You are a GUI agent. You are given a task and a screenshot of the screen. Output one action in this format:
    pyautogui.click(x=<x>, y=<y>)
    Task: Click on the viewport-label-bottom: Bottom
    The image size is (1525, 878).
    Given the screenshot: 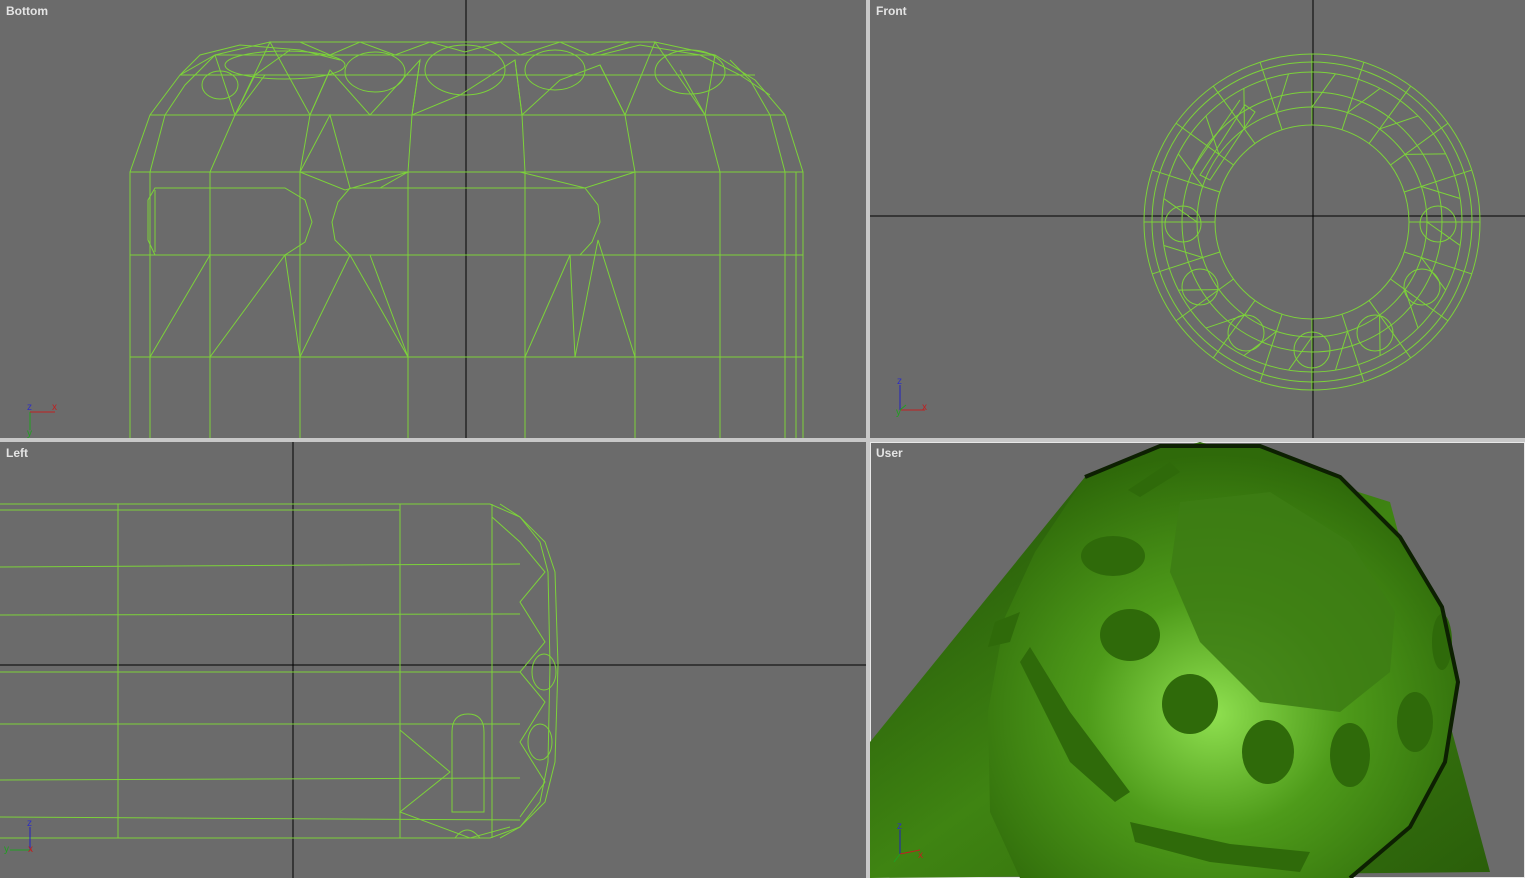 What is the action you would take?
    pyautogui.click(x=27, y=11)
    